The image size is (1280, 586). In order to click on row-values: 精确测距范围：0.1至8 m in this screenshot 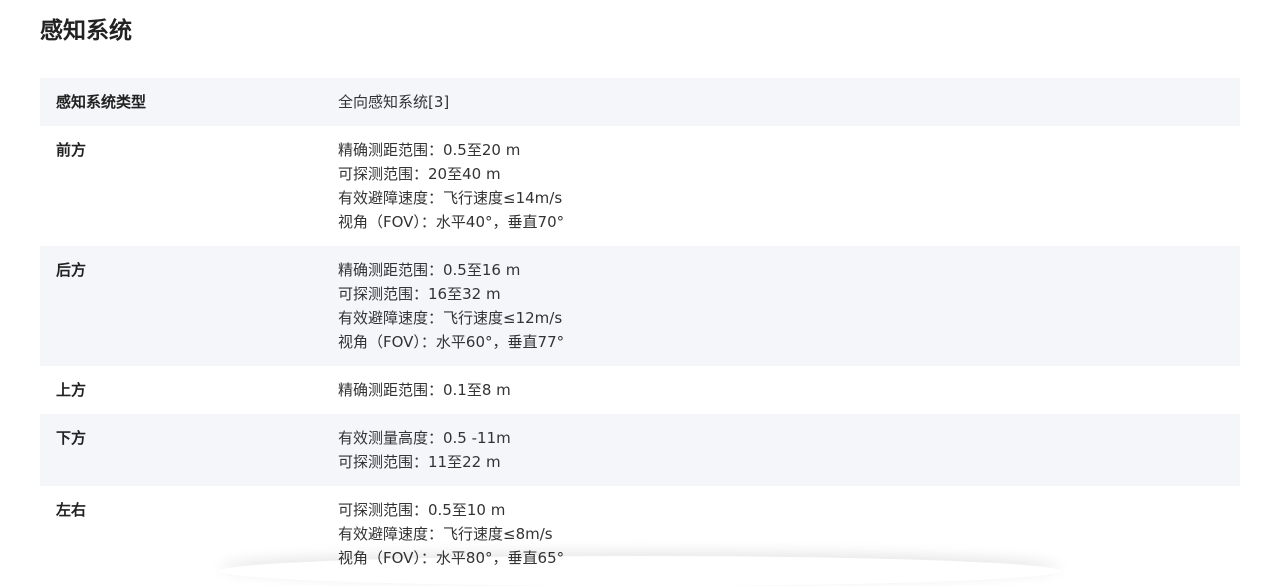, I will do `click(789, 390)`.